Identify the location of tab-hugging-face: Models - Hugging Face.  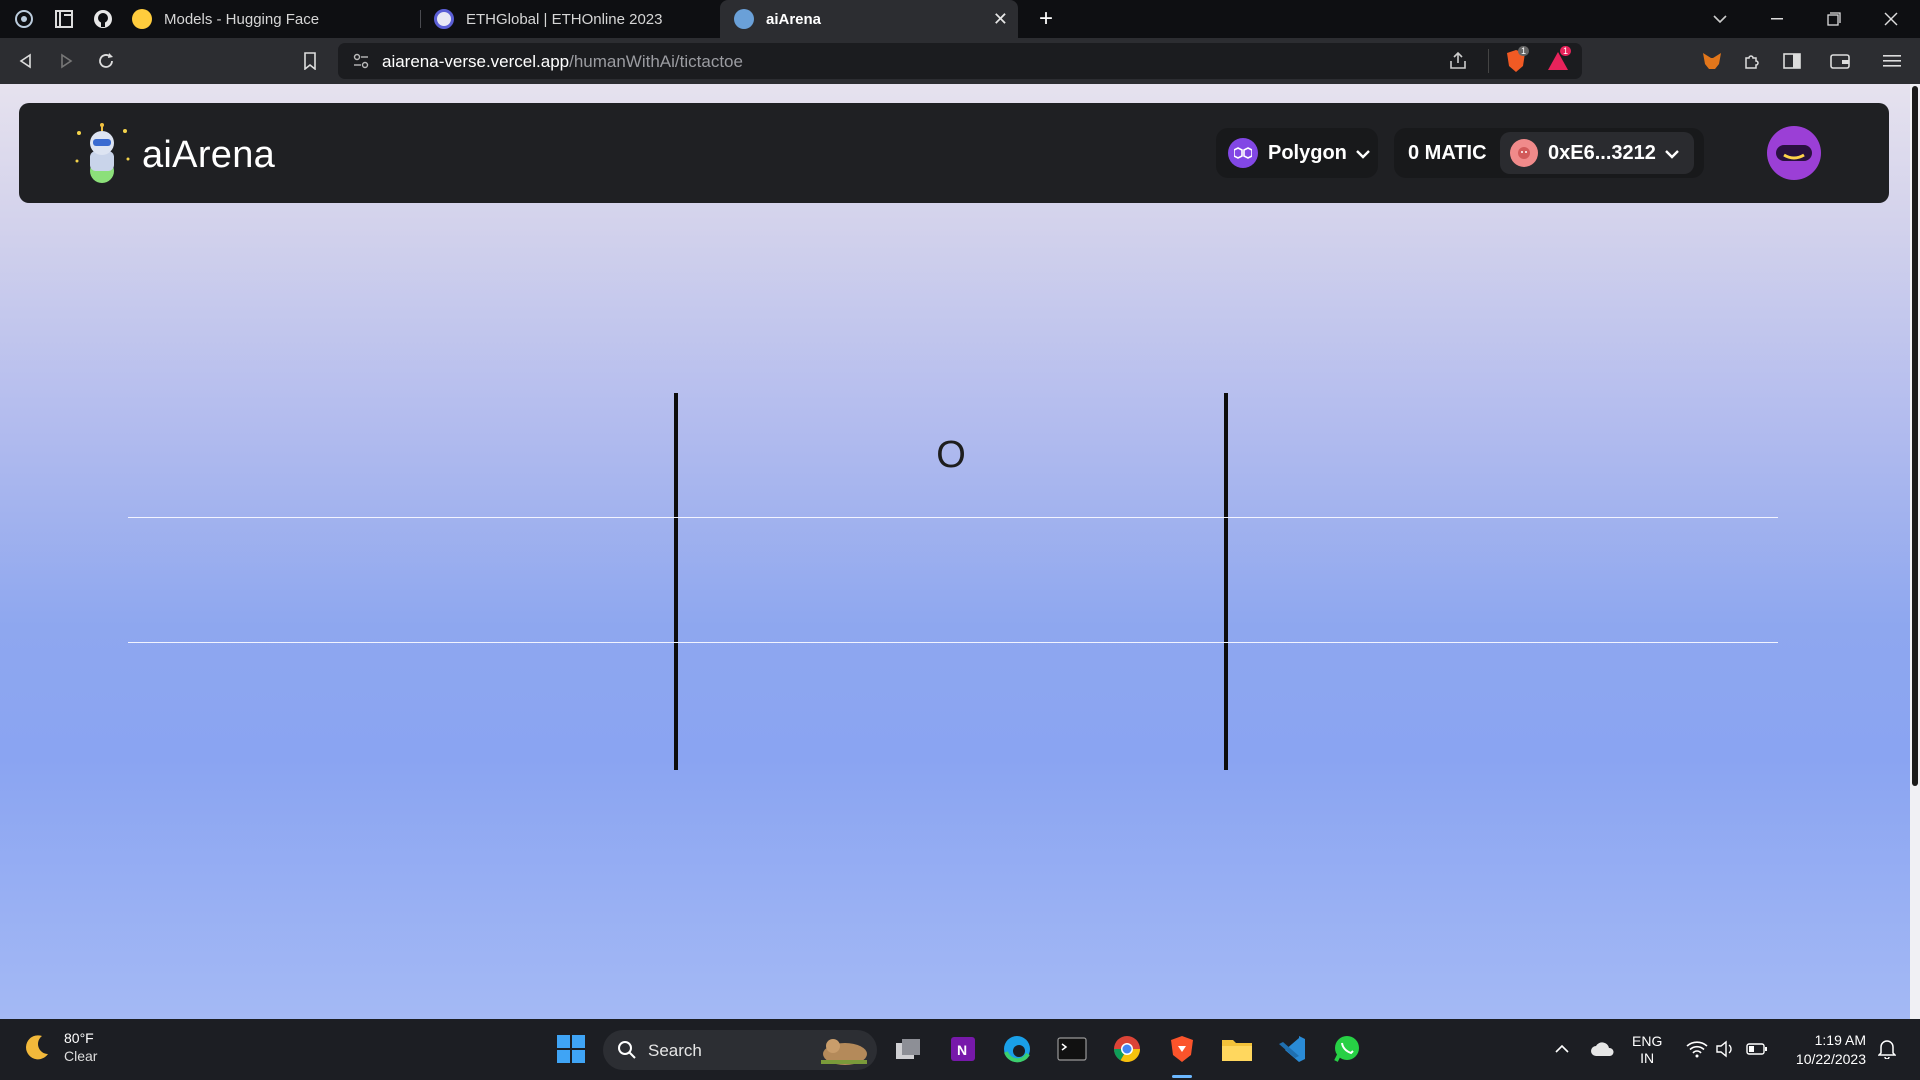
(268, 19).